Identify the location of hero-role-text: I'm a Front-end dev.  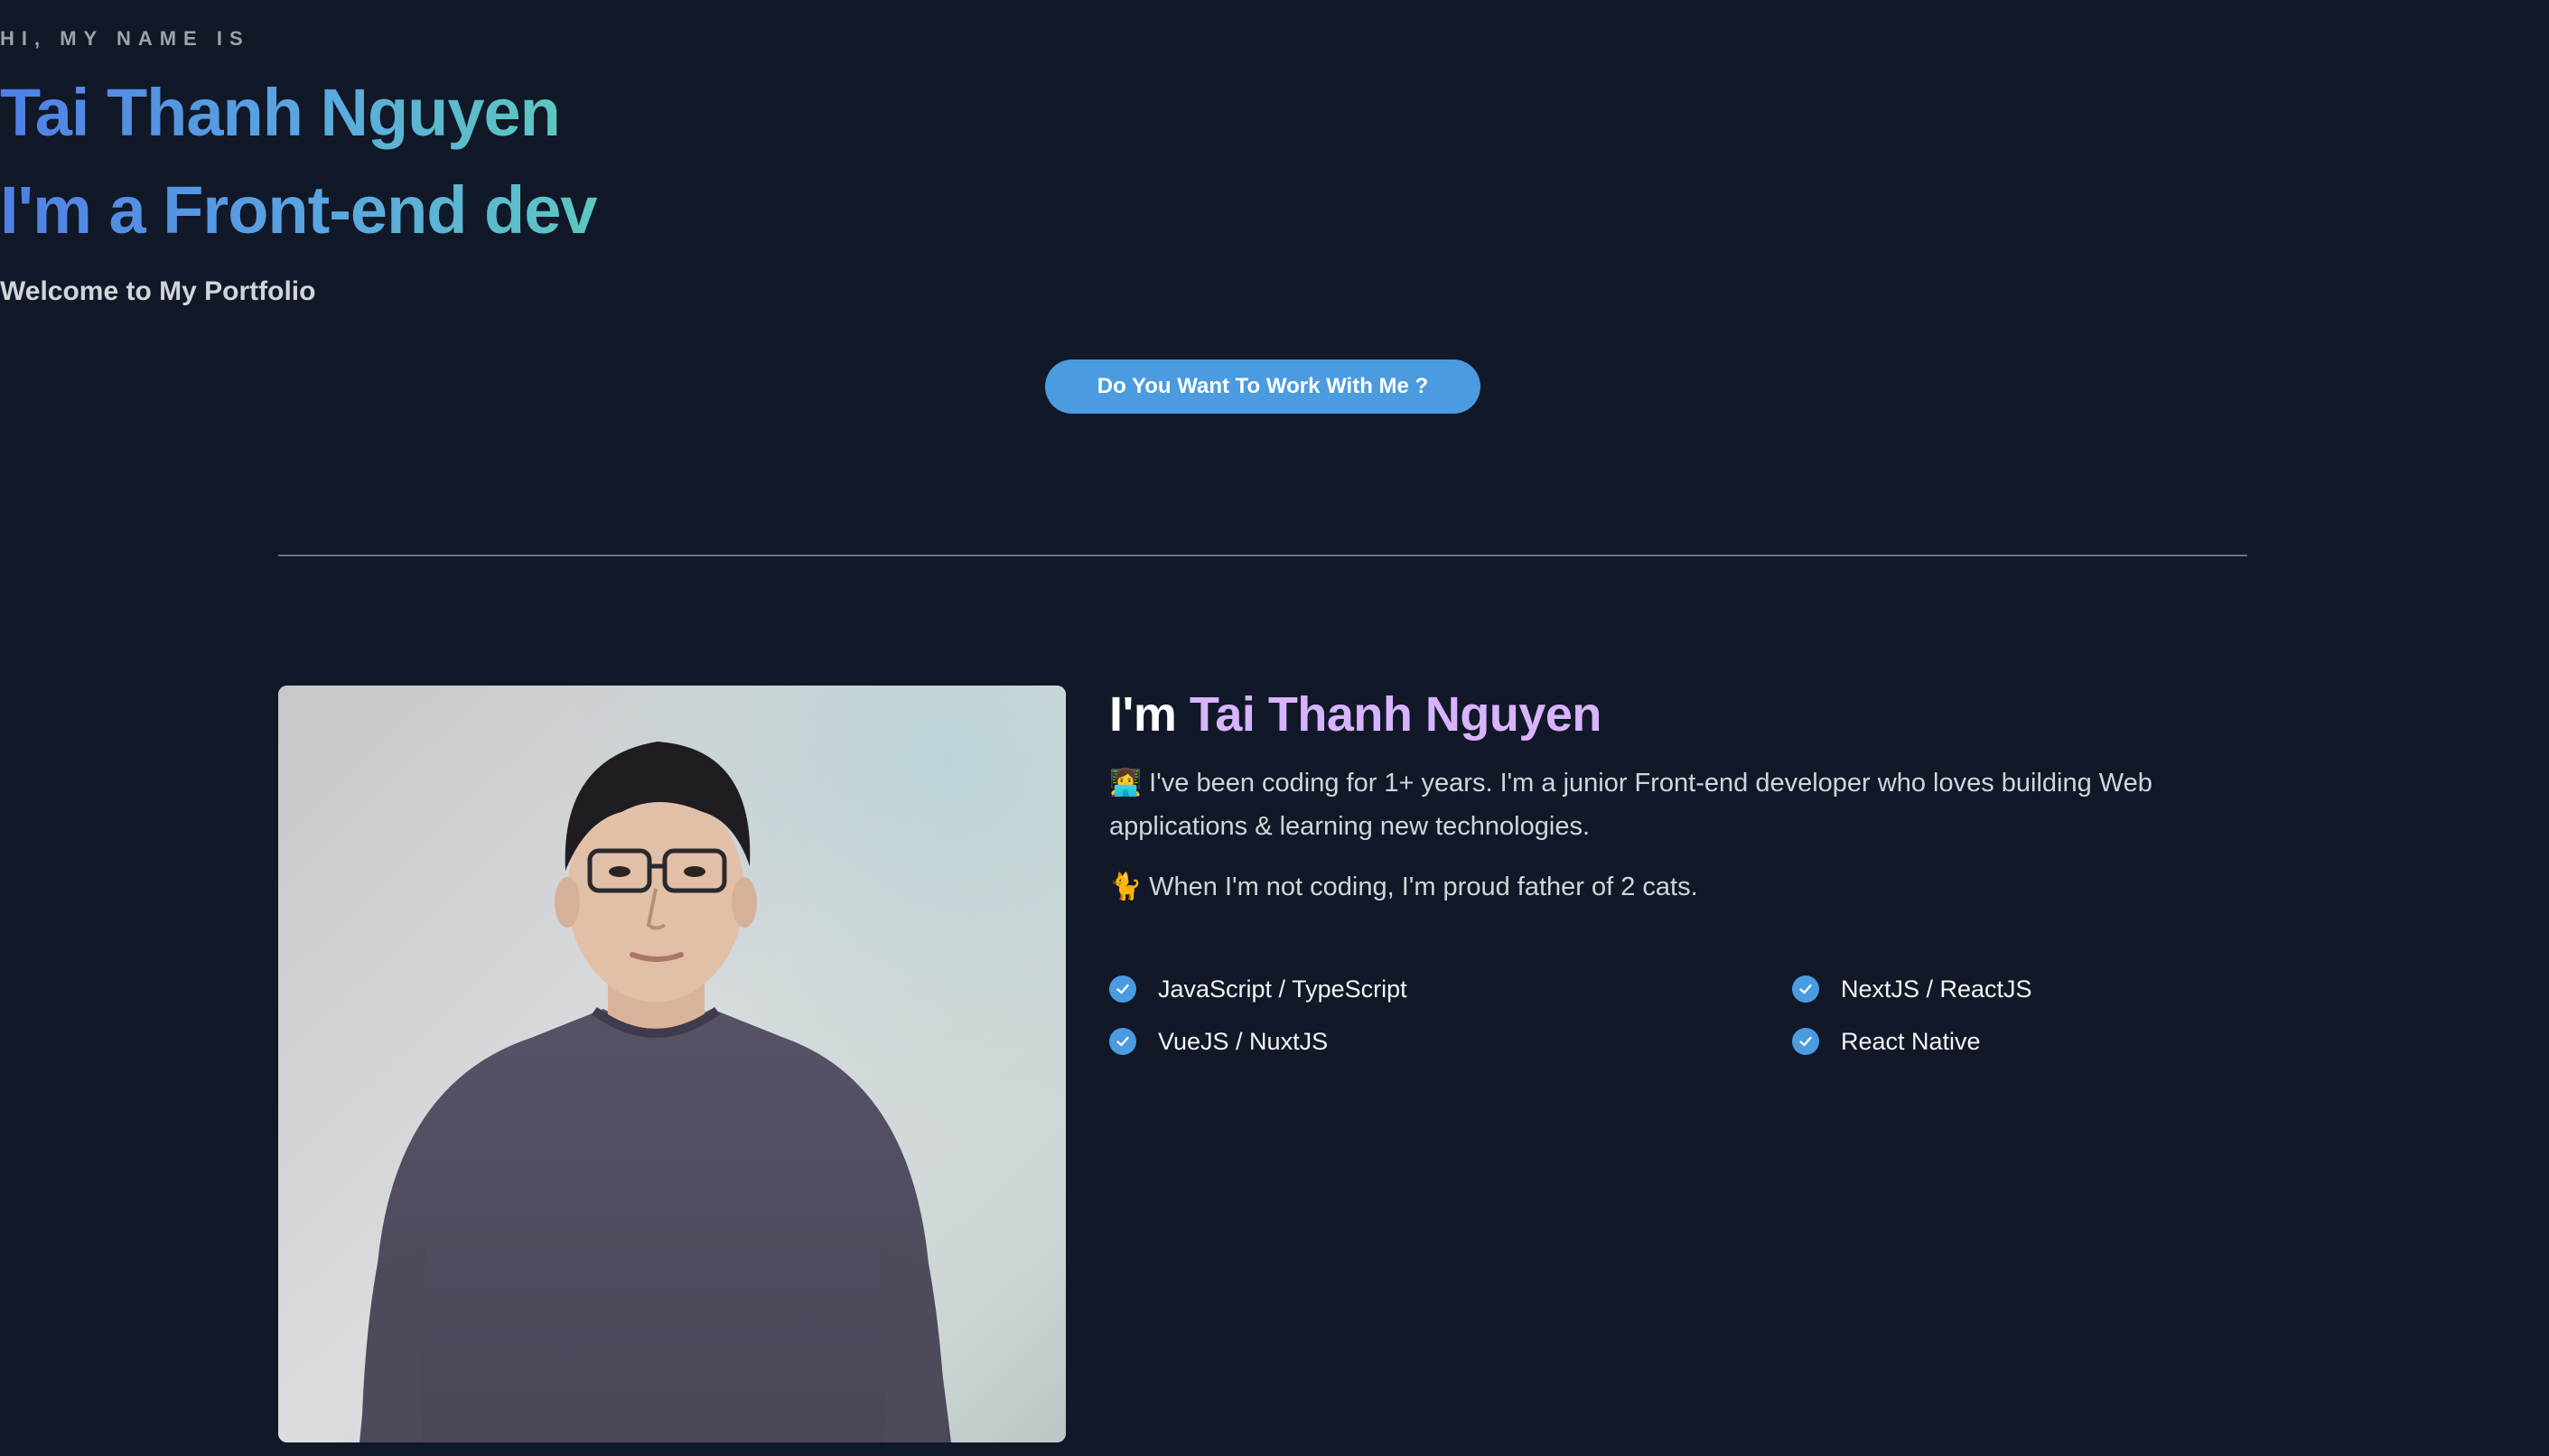
(299, 210).